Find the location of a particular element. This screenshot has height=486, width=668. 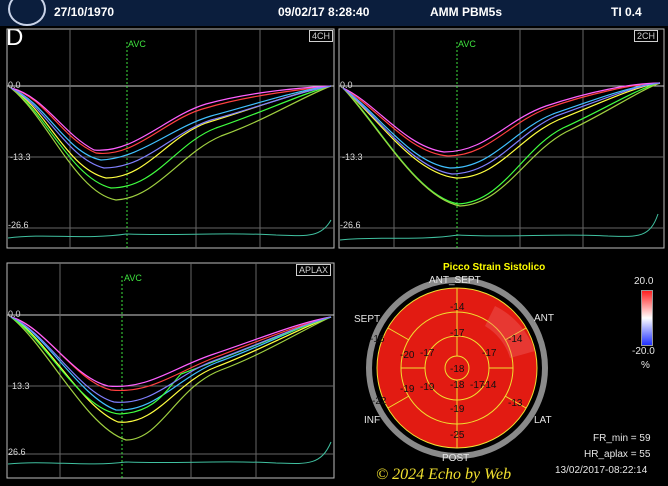

segment-value-5: -18 is located at coordinates (457, 369).